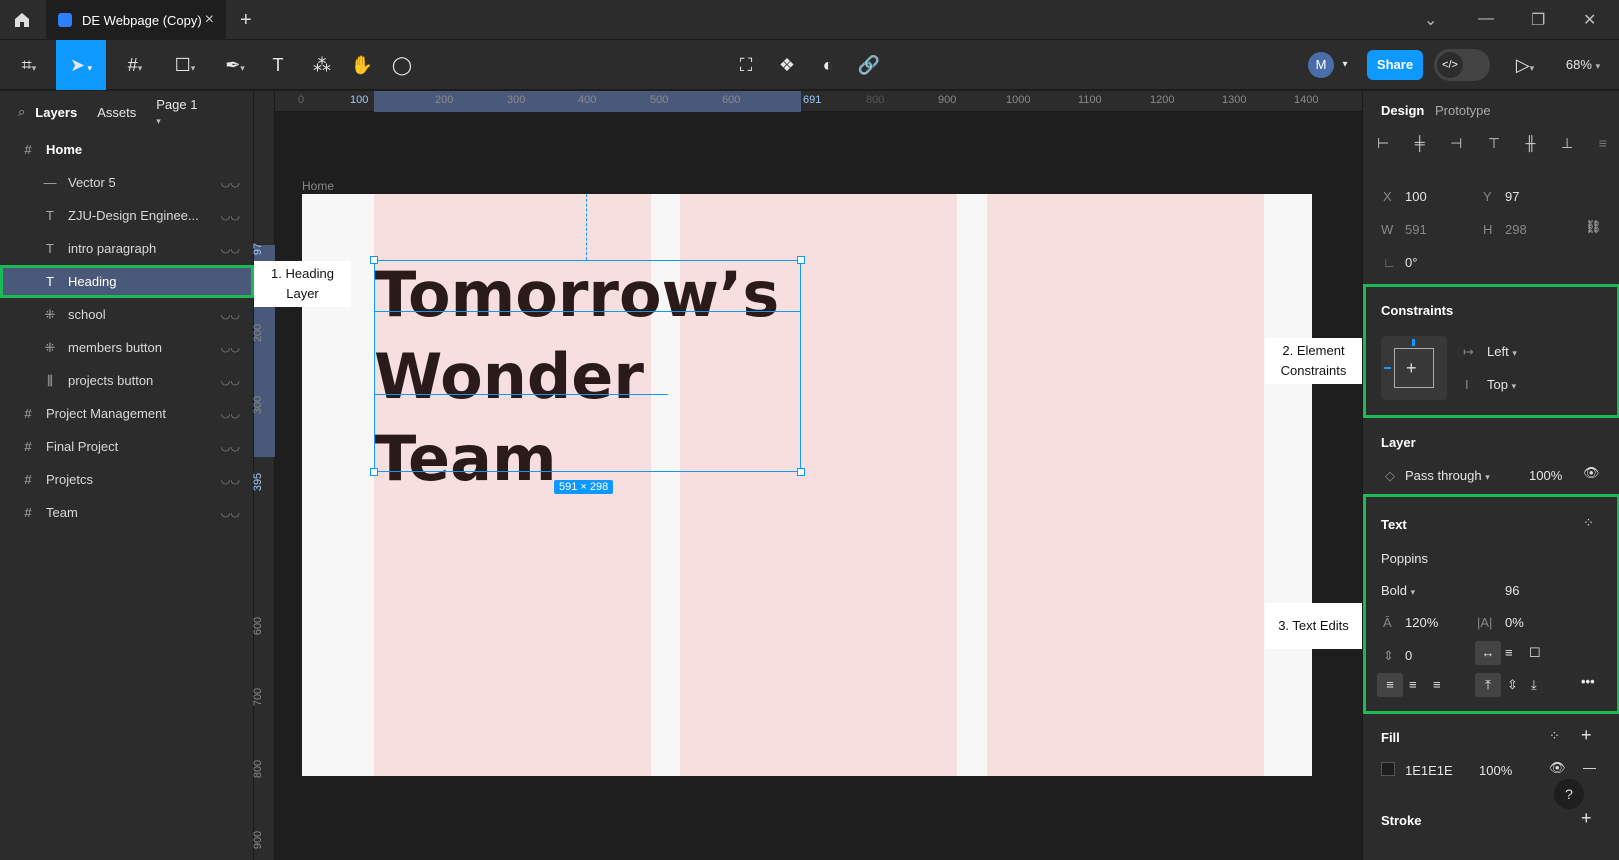  I want to click on layer-final-project: # Final Project ◡◡, so click(127, 446).